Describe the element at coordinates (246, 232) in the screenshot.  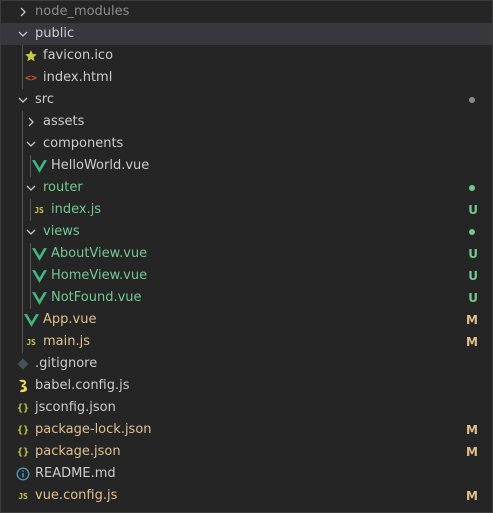
I see `folder-row-views: views` at that location.